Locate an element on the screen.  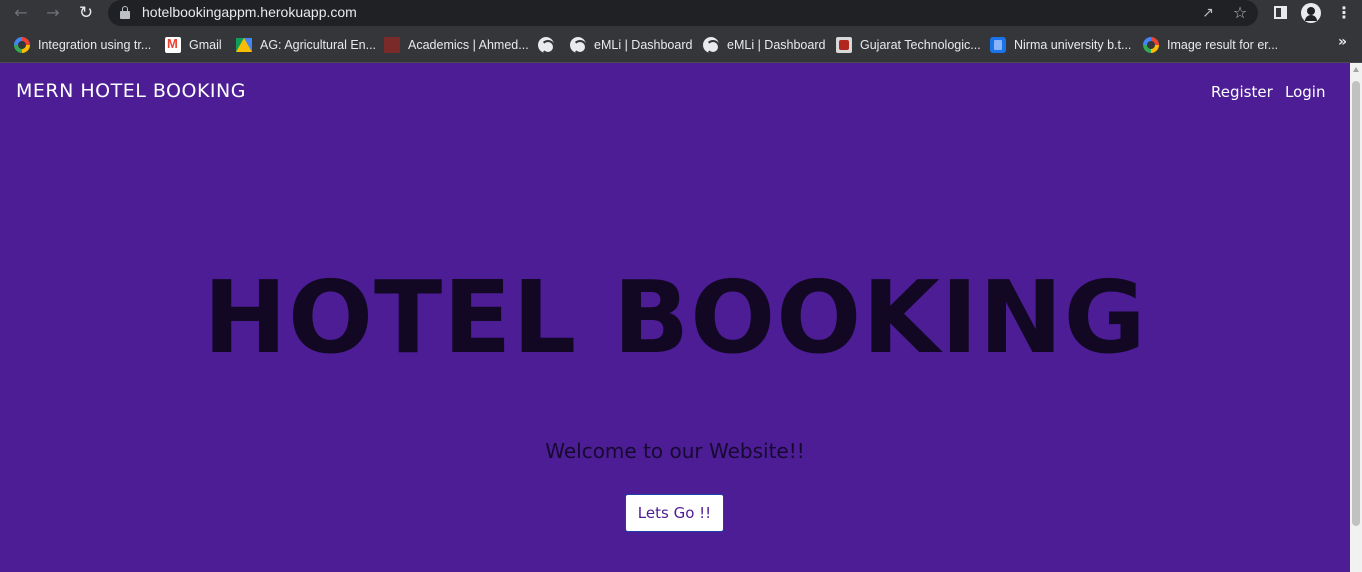
scroll-up-arrow-icon is located at coordinates (1356, 69).